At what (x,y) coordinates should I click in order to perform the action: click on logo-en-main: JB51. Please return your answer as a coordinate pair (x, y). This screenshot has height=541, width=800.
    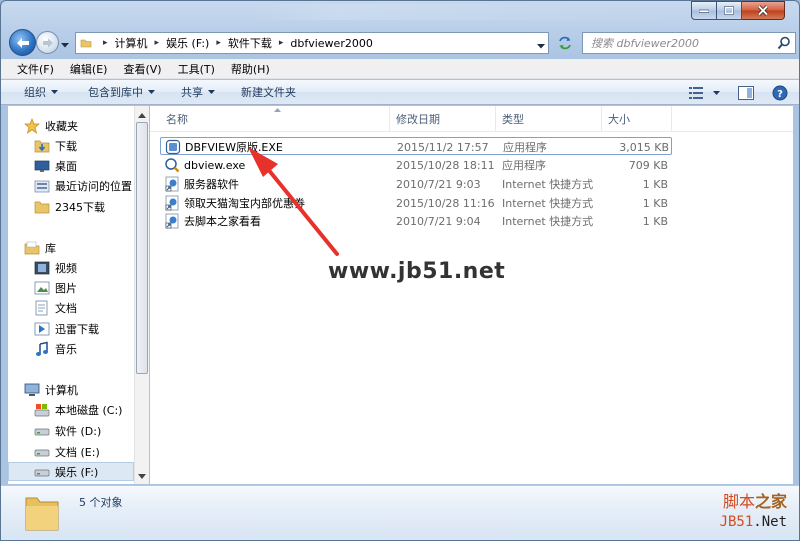
    Looking at the image, I should click on (736, 522).